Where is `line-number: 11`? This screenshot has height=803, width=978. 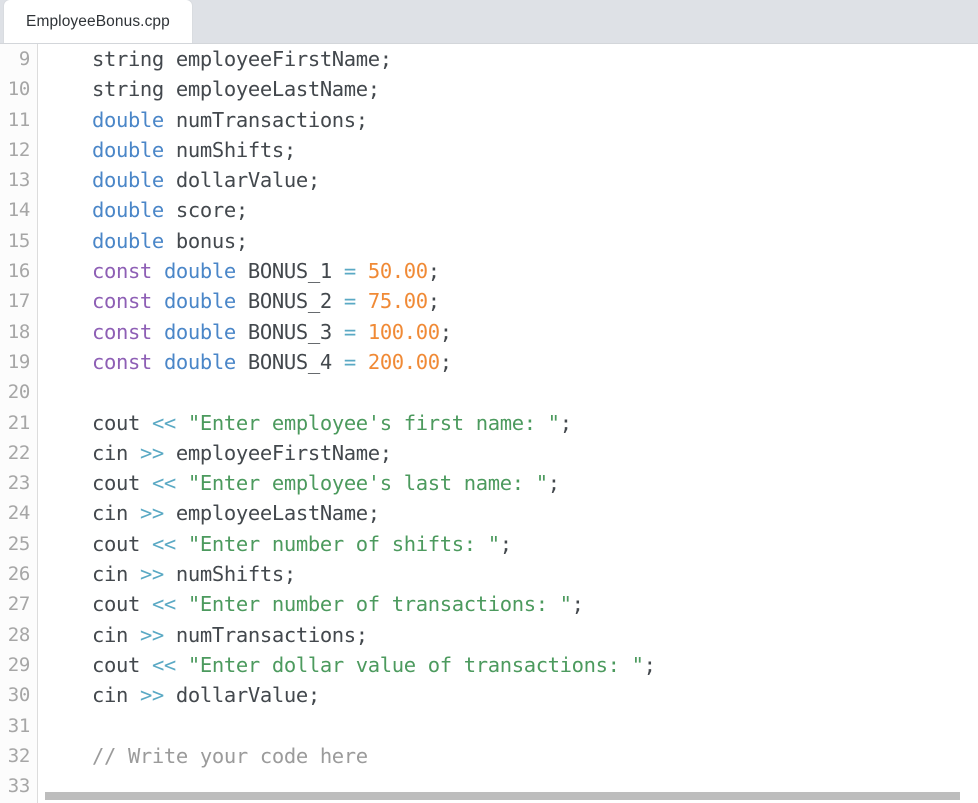 line-number: 11 is located at coordinates (19, 119).